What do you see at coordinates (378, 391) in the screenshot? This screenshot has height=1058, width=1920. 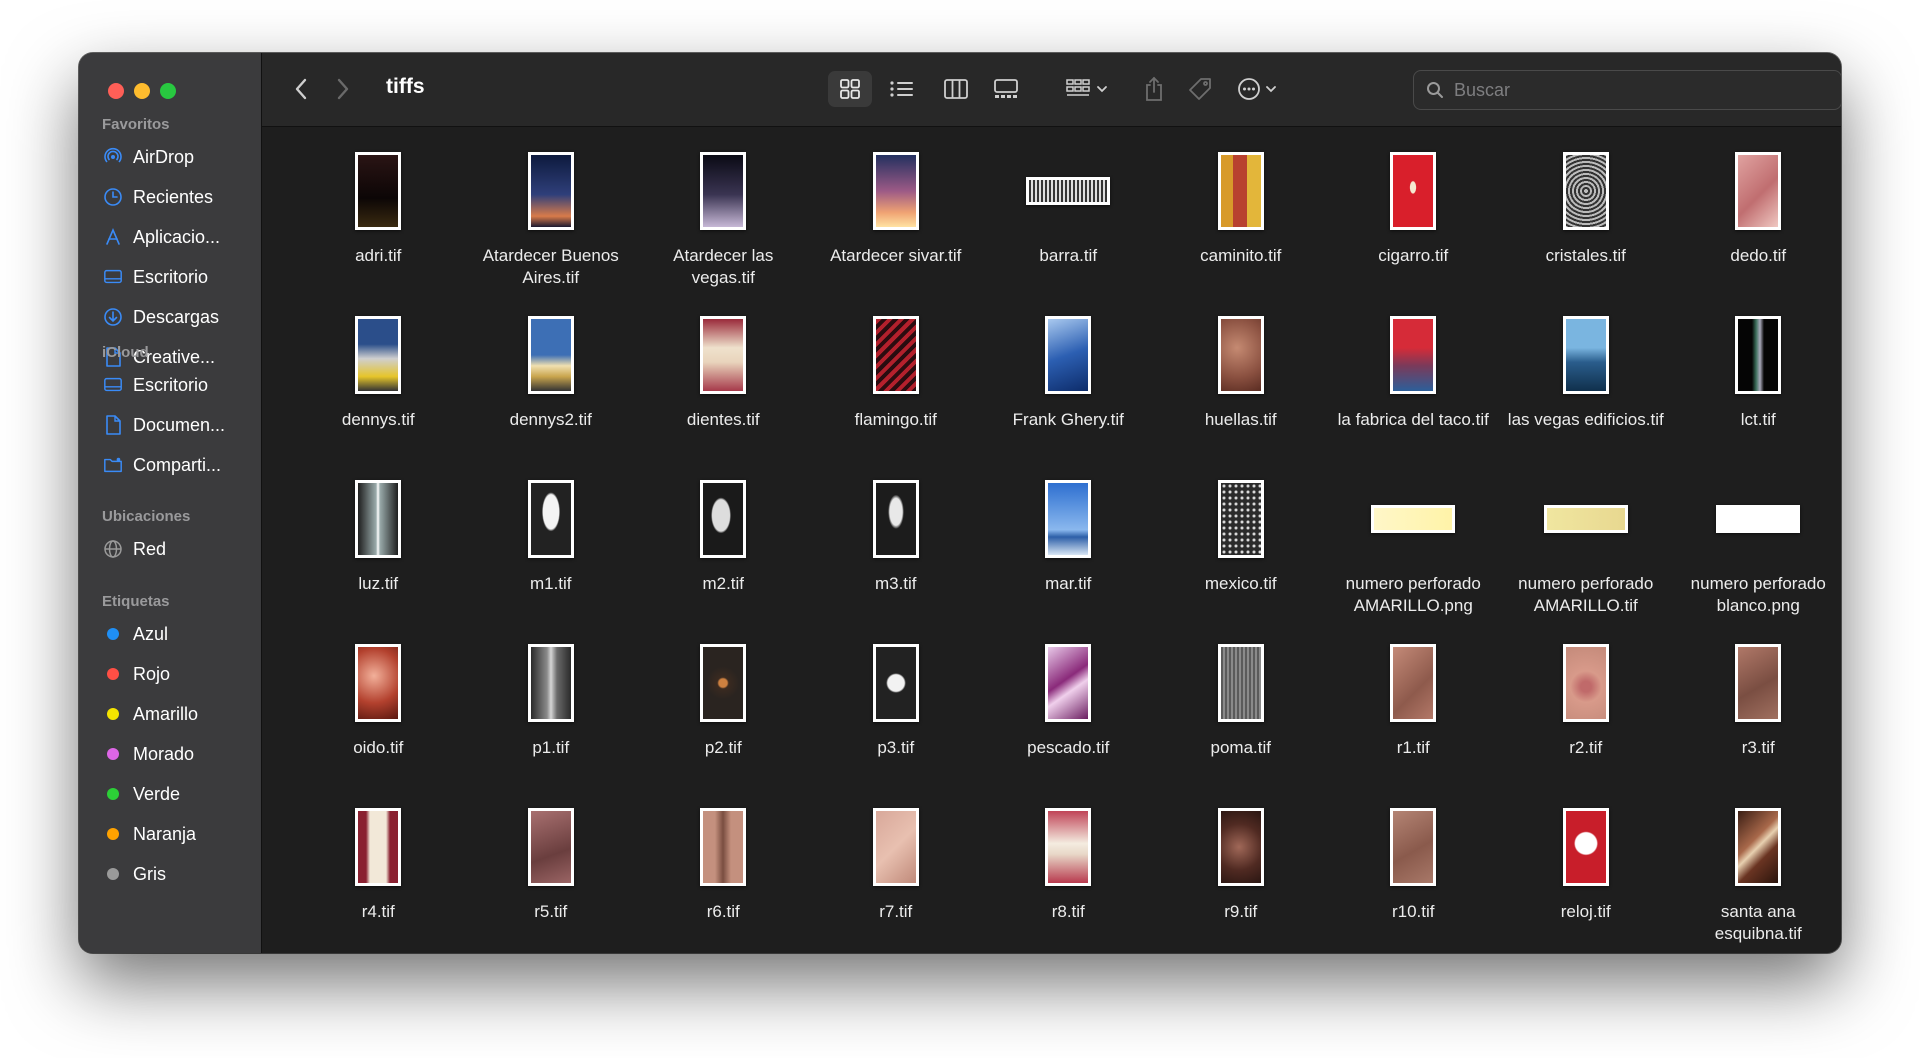 I see `file-item: dennys.tif` at bounding box center [378, 391].